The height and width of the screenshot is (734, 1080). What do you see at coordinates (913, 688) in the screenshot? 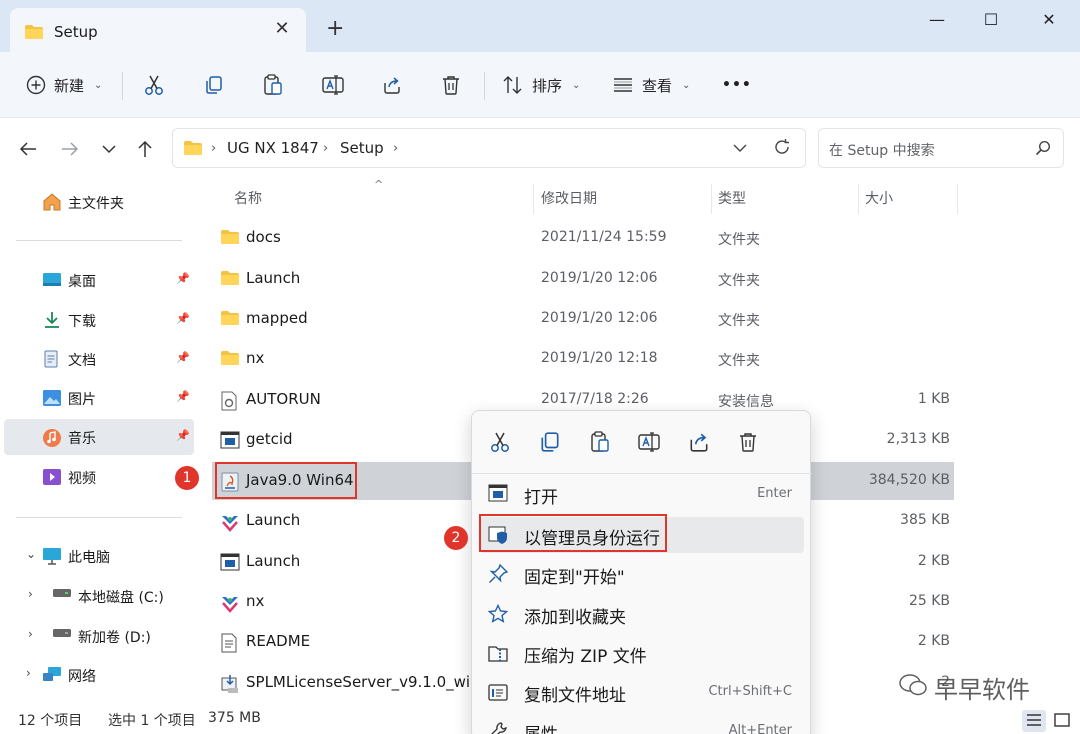
I see `wechat-icon` at bounding box center [913, 688].